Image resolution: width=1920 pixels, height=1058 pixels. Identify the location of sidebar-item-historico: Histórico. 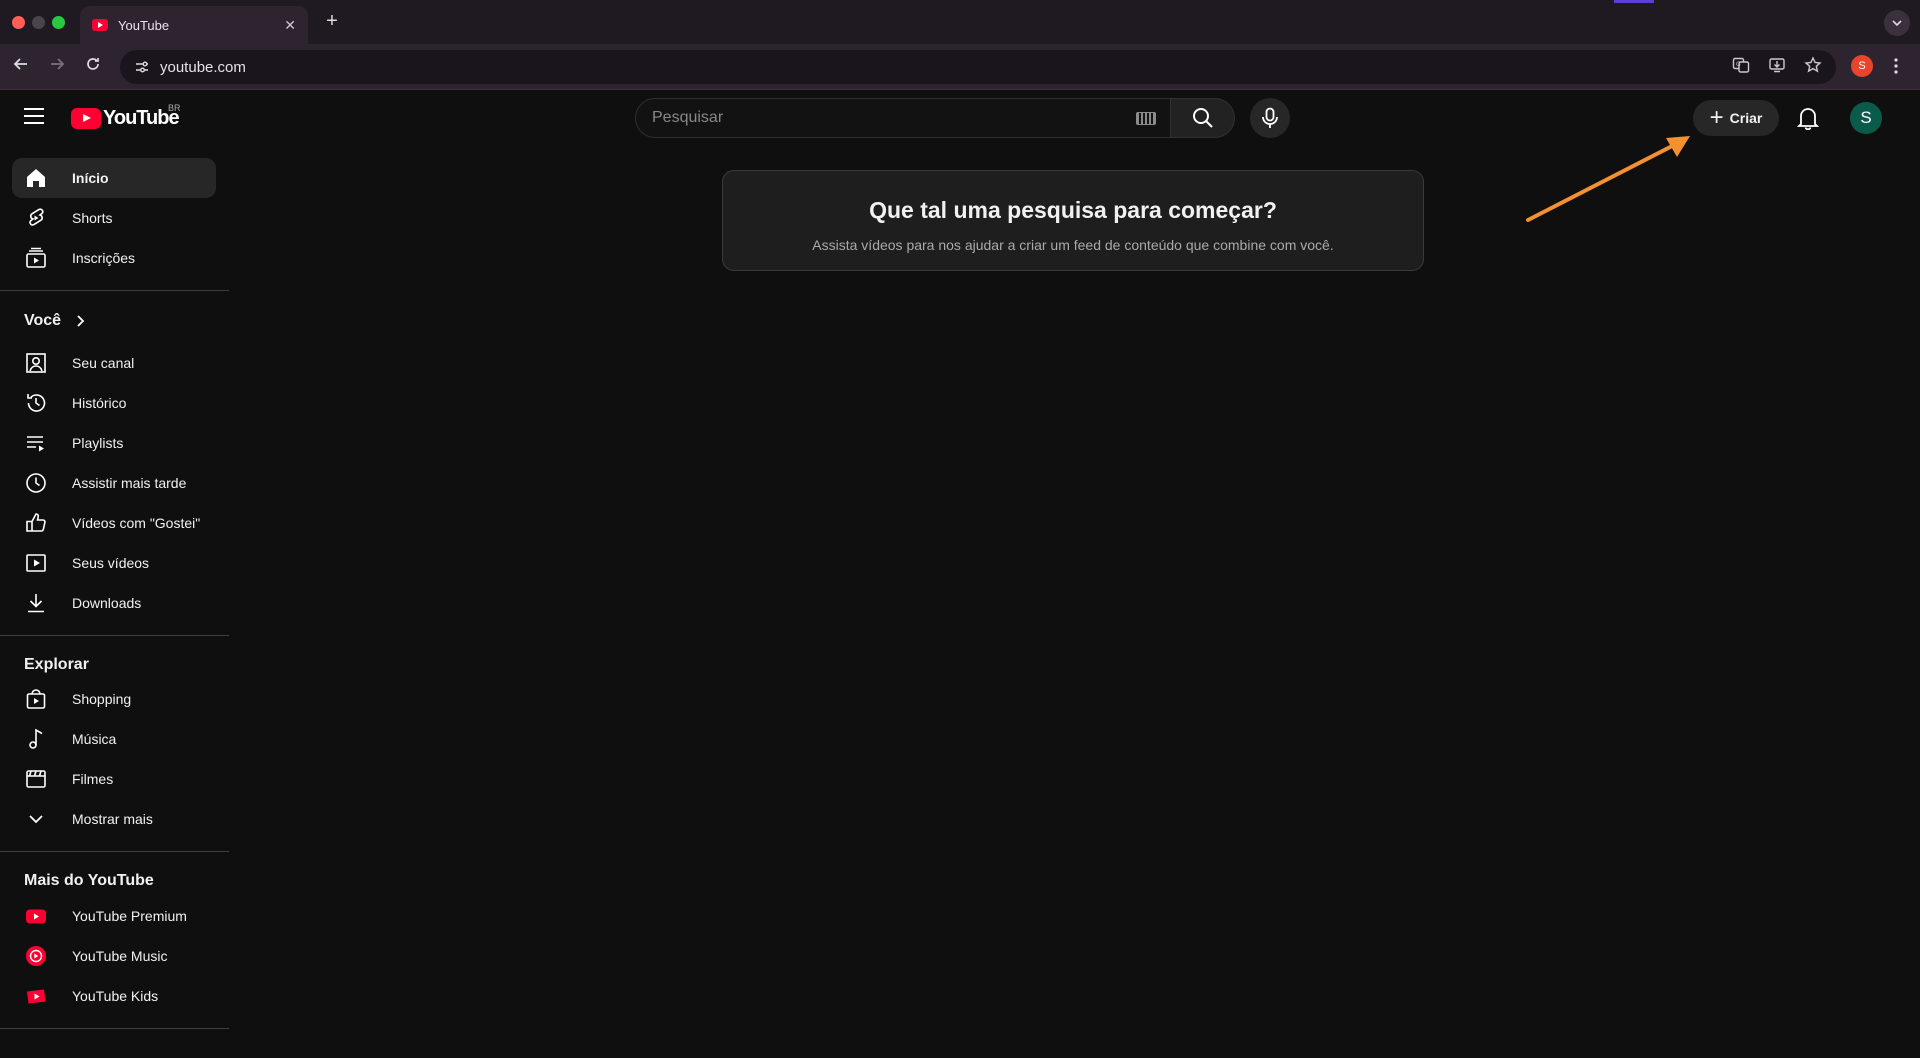
(114, 403).